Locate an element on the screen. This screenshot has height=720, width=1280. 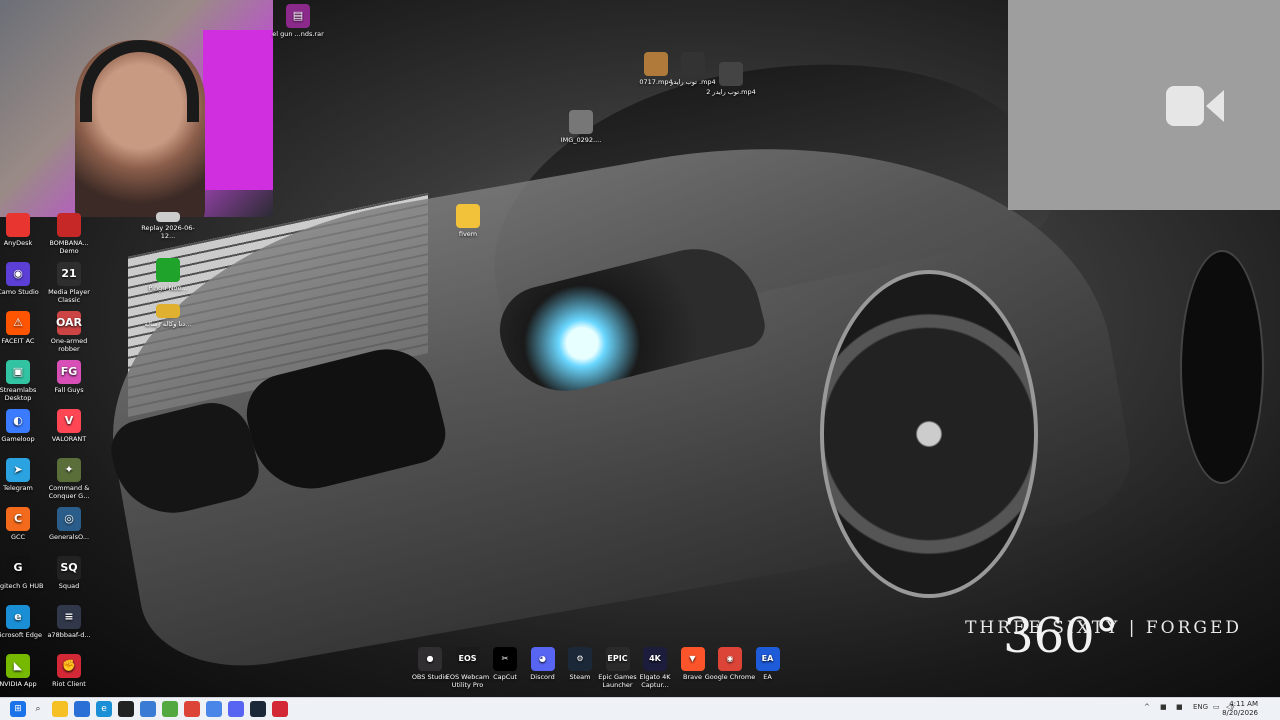
desktop-icon: EA EA is located at coordinates (768, 664).